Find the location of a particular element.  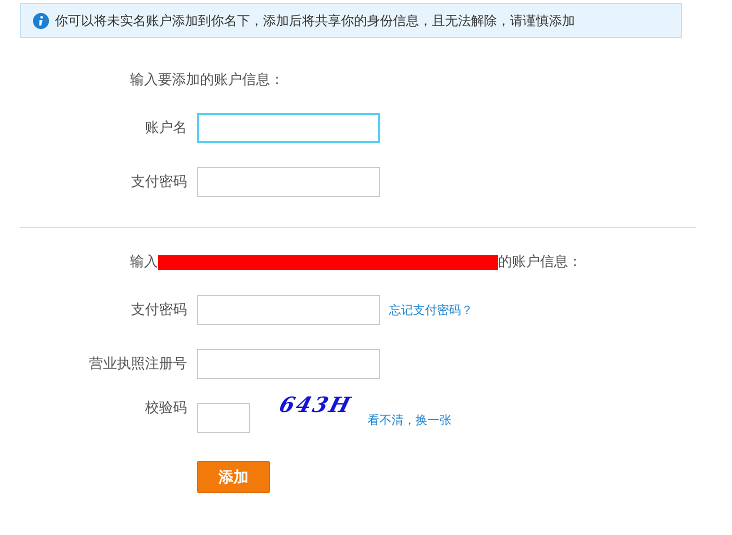

section-heading: 输入 is located at coordinates (144, 262).